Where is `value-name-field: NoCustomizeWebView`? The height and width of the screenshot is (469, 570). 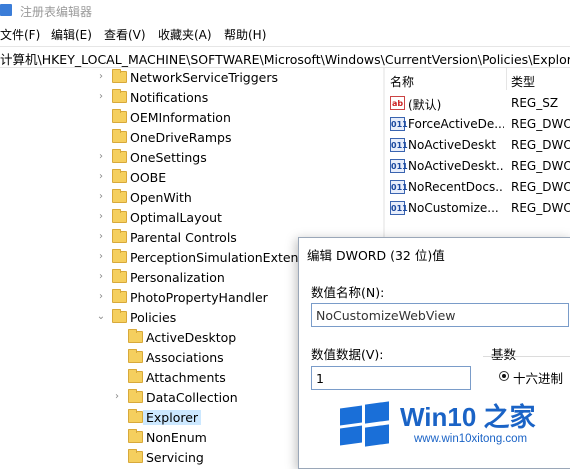
value-name-field: NoCustomizeWebView is located at coordinates (440, 315).